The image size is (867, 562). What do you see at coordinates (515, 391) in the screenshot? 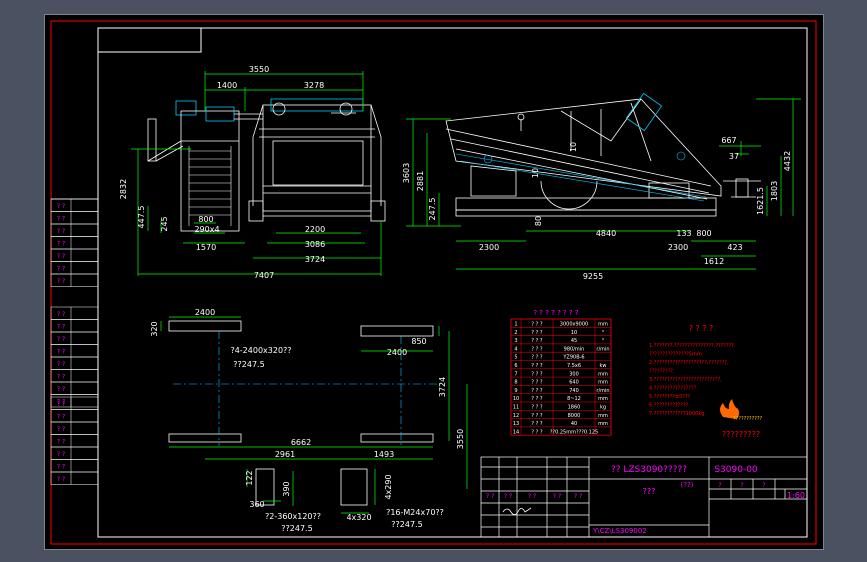
I see `param-cell: 9` at bounding box center [515, 391].